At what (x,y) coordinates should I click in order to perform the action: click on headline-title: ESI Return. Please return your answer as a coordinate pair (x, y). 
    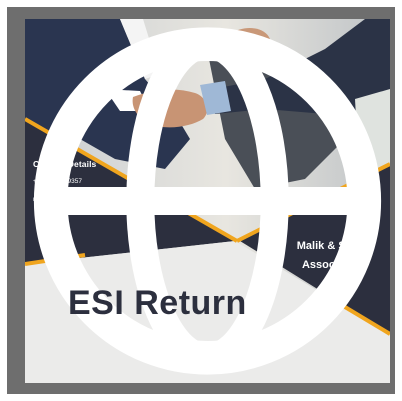
    Looking at the image, I should click on (157, 303).